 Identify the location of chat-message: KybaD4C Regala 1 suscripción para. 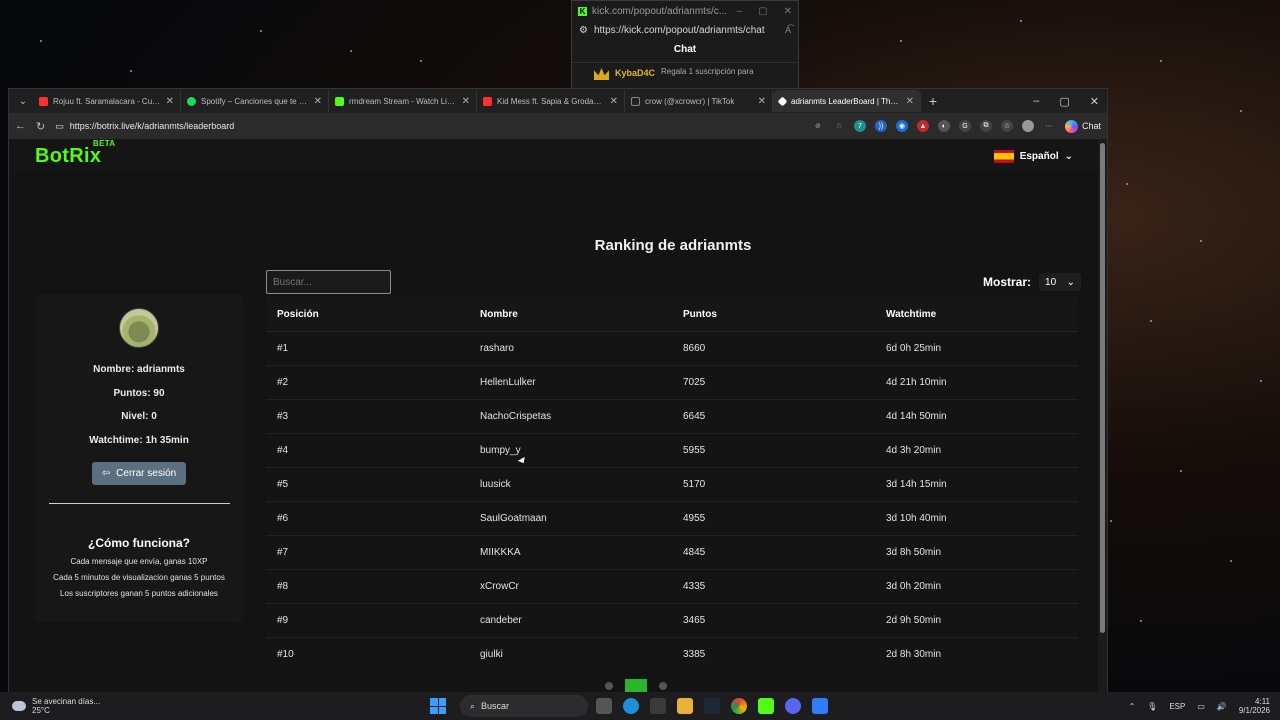
(685, 74).